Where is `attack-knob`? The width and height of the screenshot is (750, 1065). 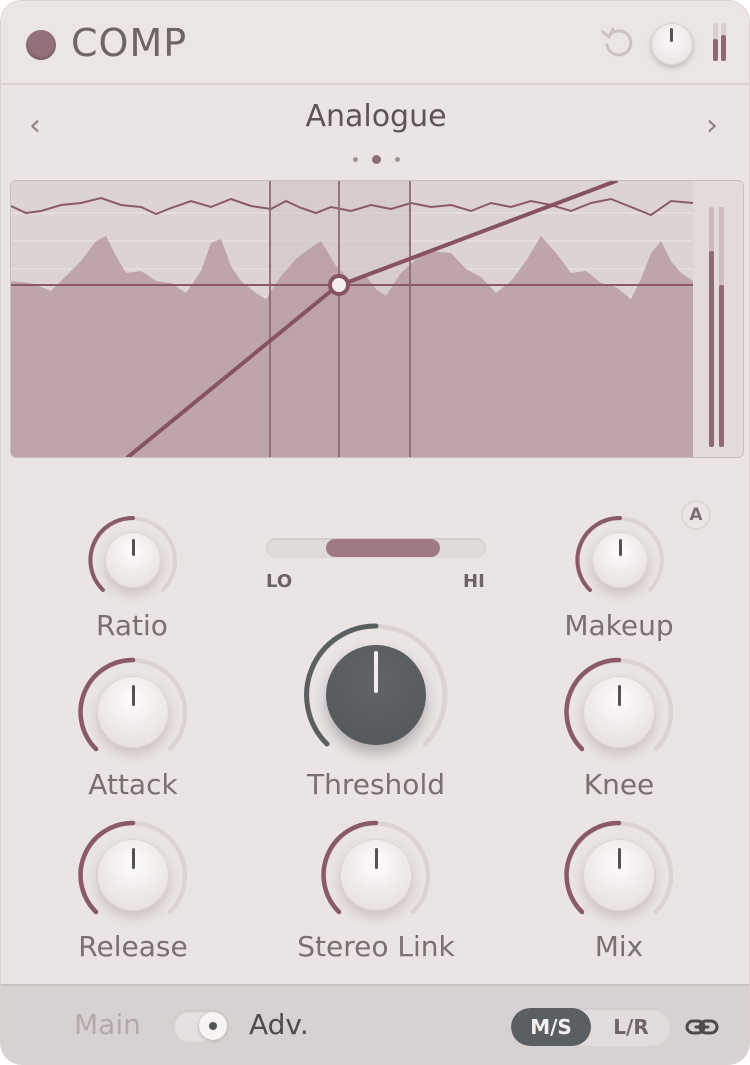
attack-knob is located at coordinates (133, 712).